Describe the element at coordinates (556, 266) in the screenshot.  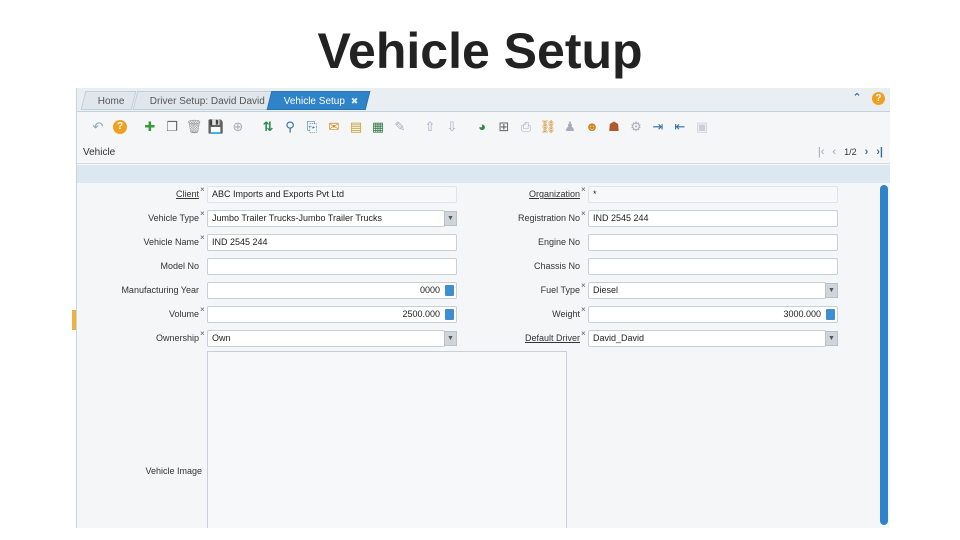
I see `chassis-no-label: Chassis No` at that location.